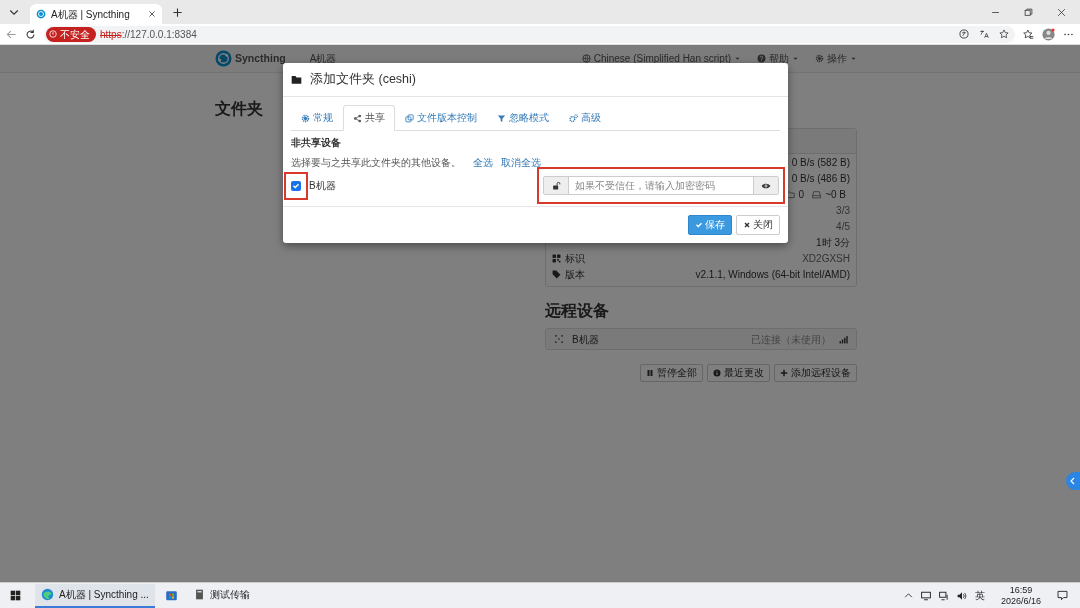  What do you see at coordinates (573, 118) in the screenshot?
I see `gears-icon` at bounding box center [573, 118].